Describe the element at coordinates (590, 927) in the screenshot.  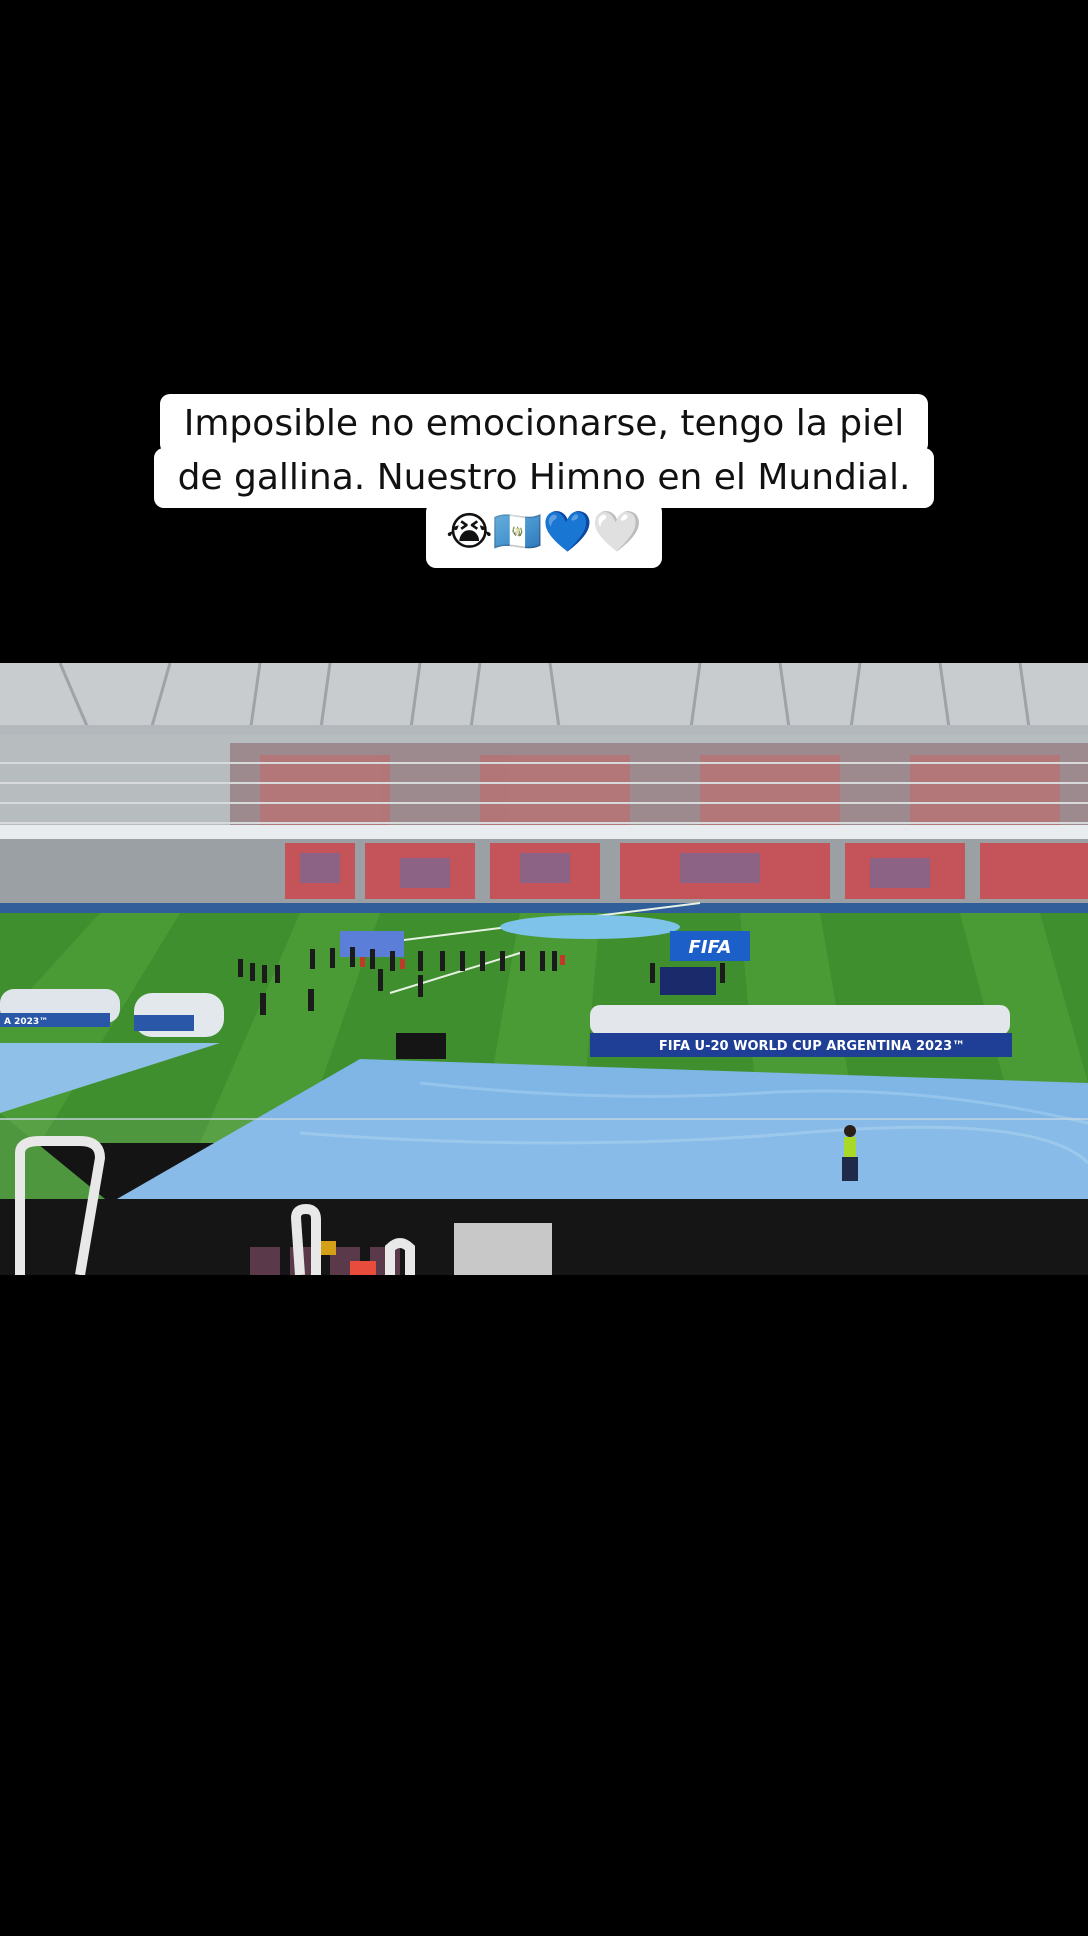
I see `center-circle-banner` at that location.